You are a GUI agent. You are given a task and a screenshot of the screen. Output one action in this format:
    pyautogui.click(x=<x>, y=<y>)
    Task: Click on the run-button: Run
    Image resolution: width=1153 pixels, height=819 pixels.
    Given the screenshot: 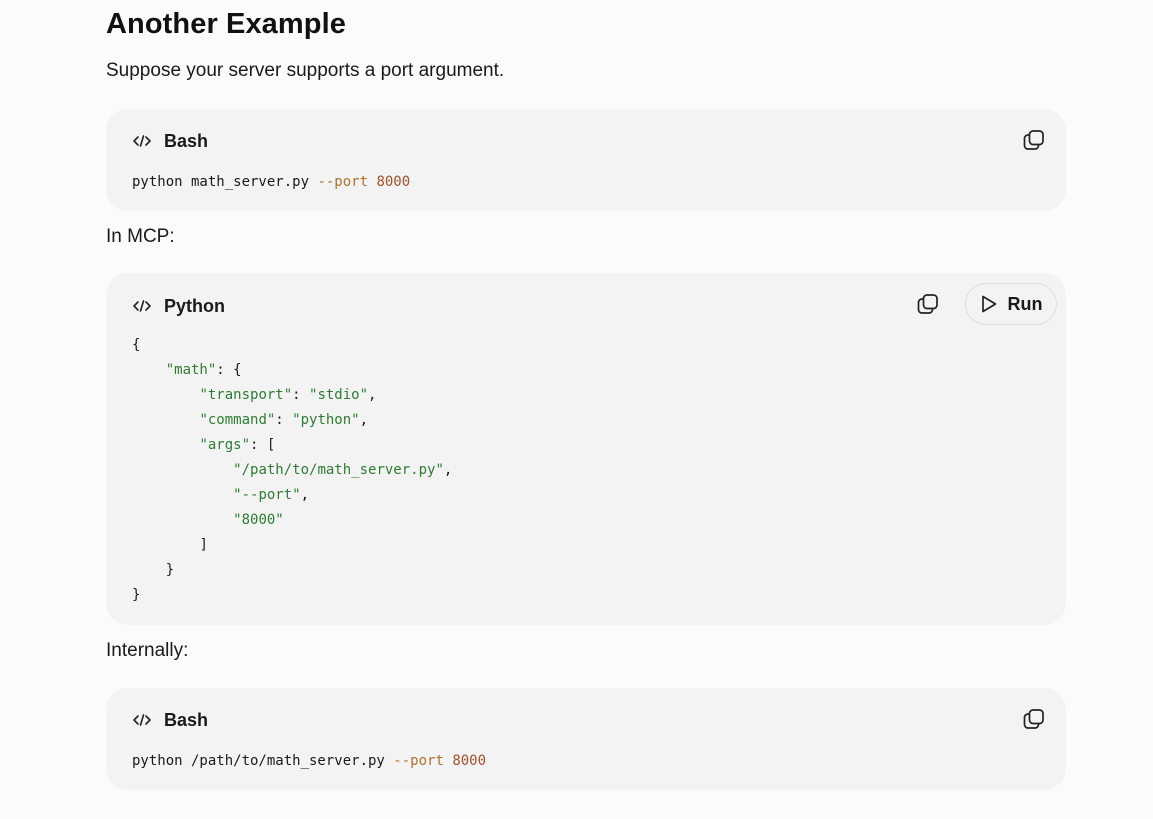 What is the action you would take?
    pyautogui.click(x=1011, y=304)
    